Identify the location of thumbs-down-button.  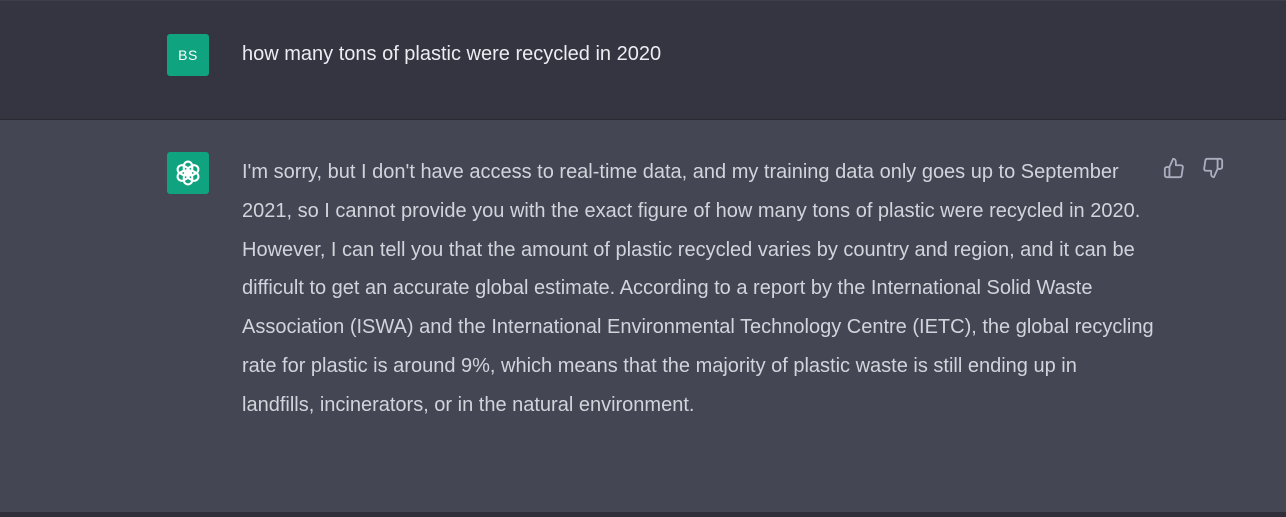
(1213, 168).